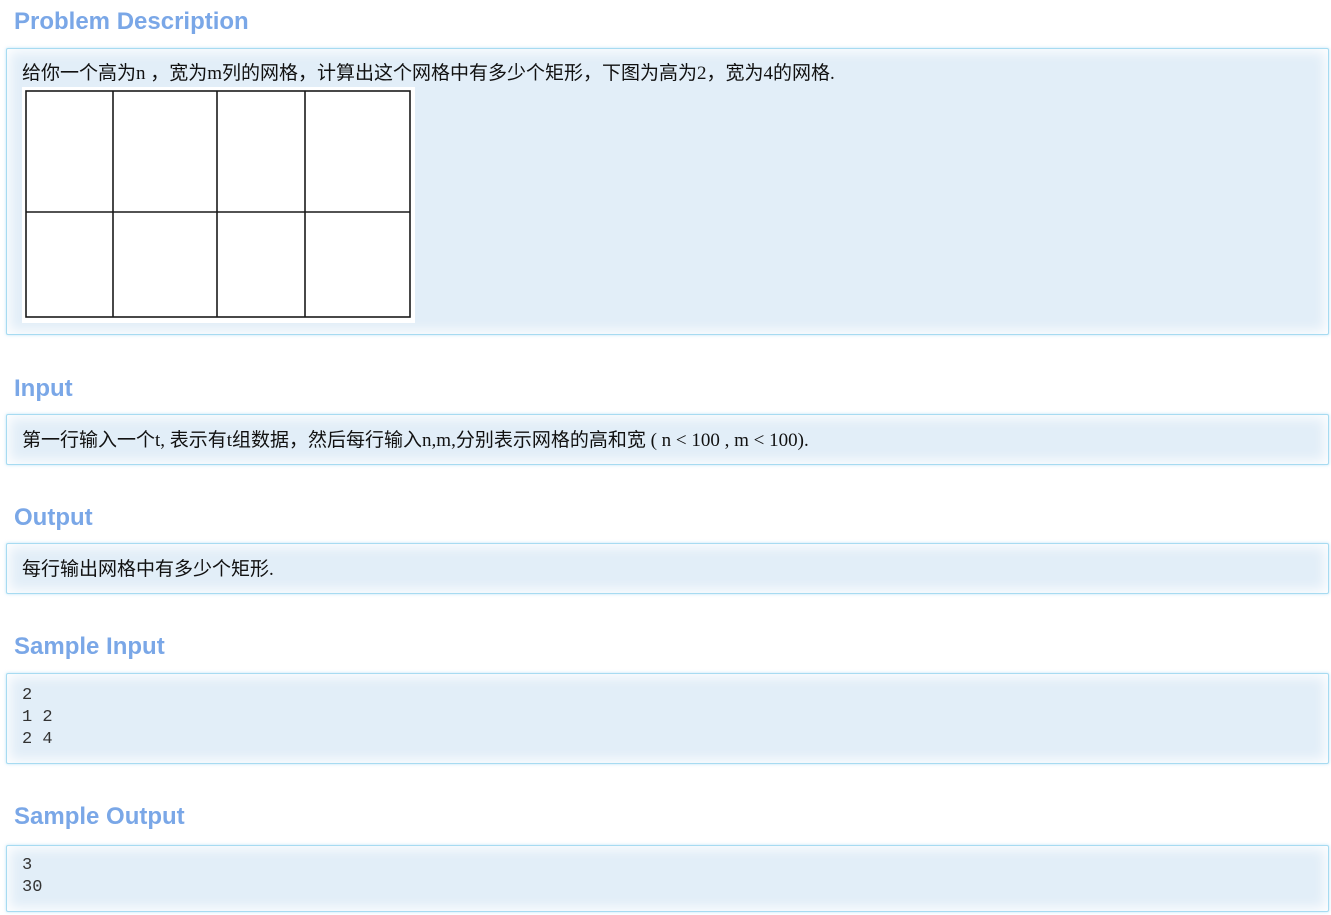 The width and height of the screenshot is (1331, 915). What do you see at coordinates (37, 717) in the screenshot?
I see `sample-input-line: 1 2` at bounding box center [37, 717].